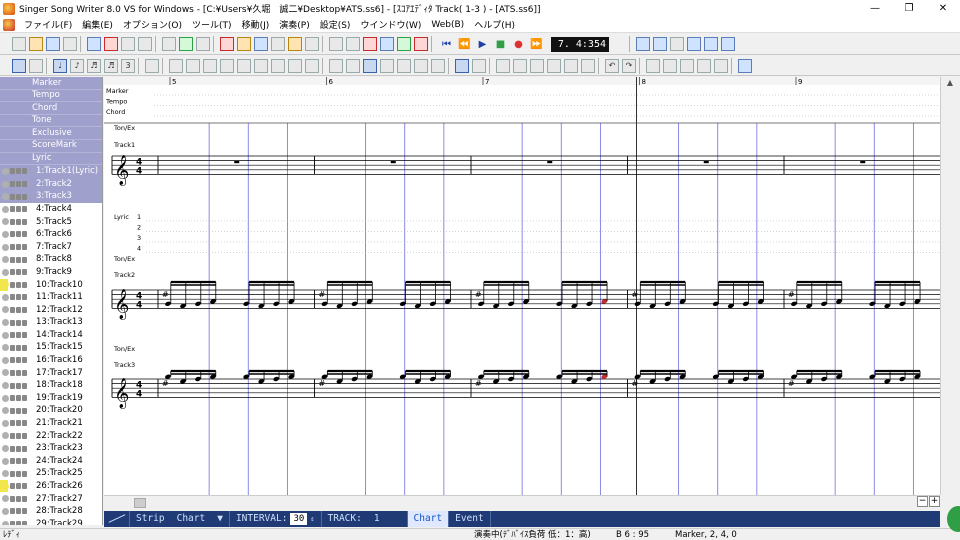 This screenshot has height=540, width=960. What do you see at coordinates (537, 65) in the screenshot?
I see `pen-icon` at bounding box center [537, 65].